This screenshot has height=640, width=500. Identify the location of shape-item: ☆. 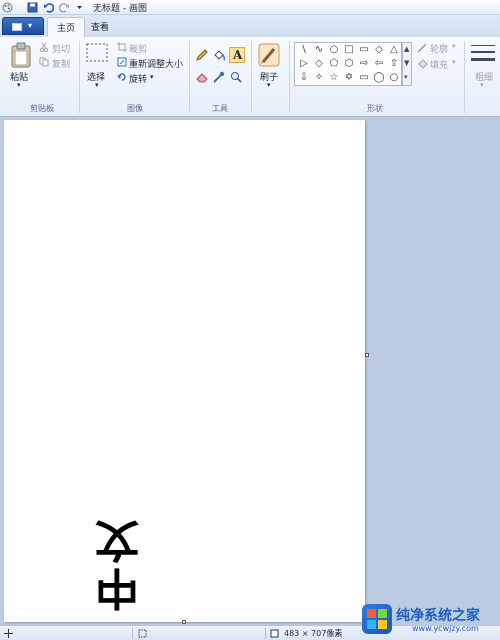
(334, 78).